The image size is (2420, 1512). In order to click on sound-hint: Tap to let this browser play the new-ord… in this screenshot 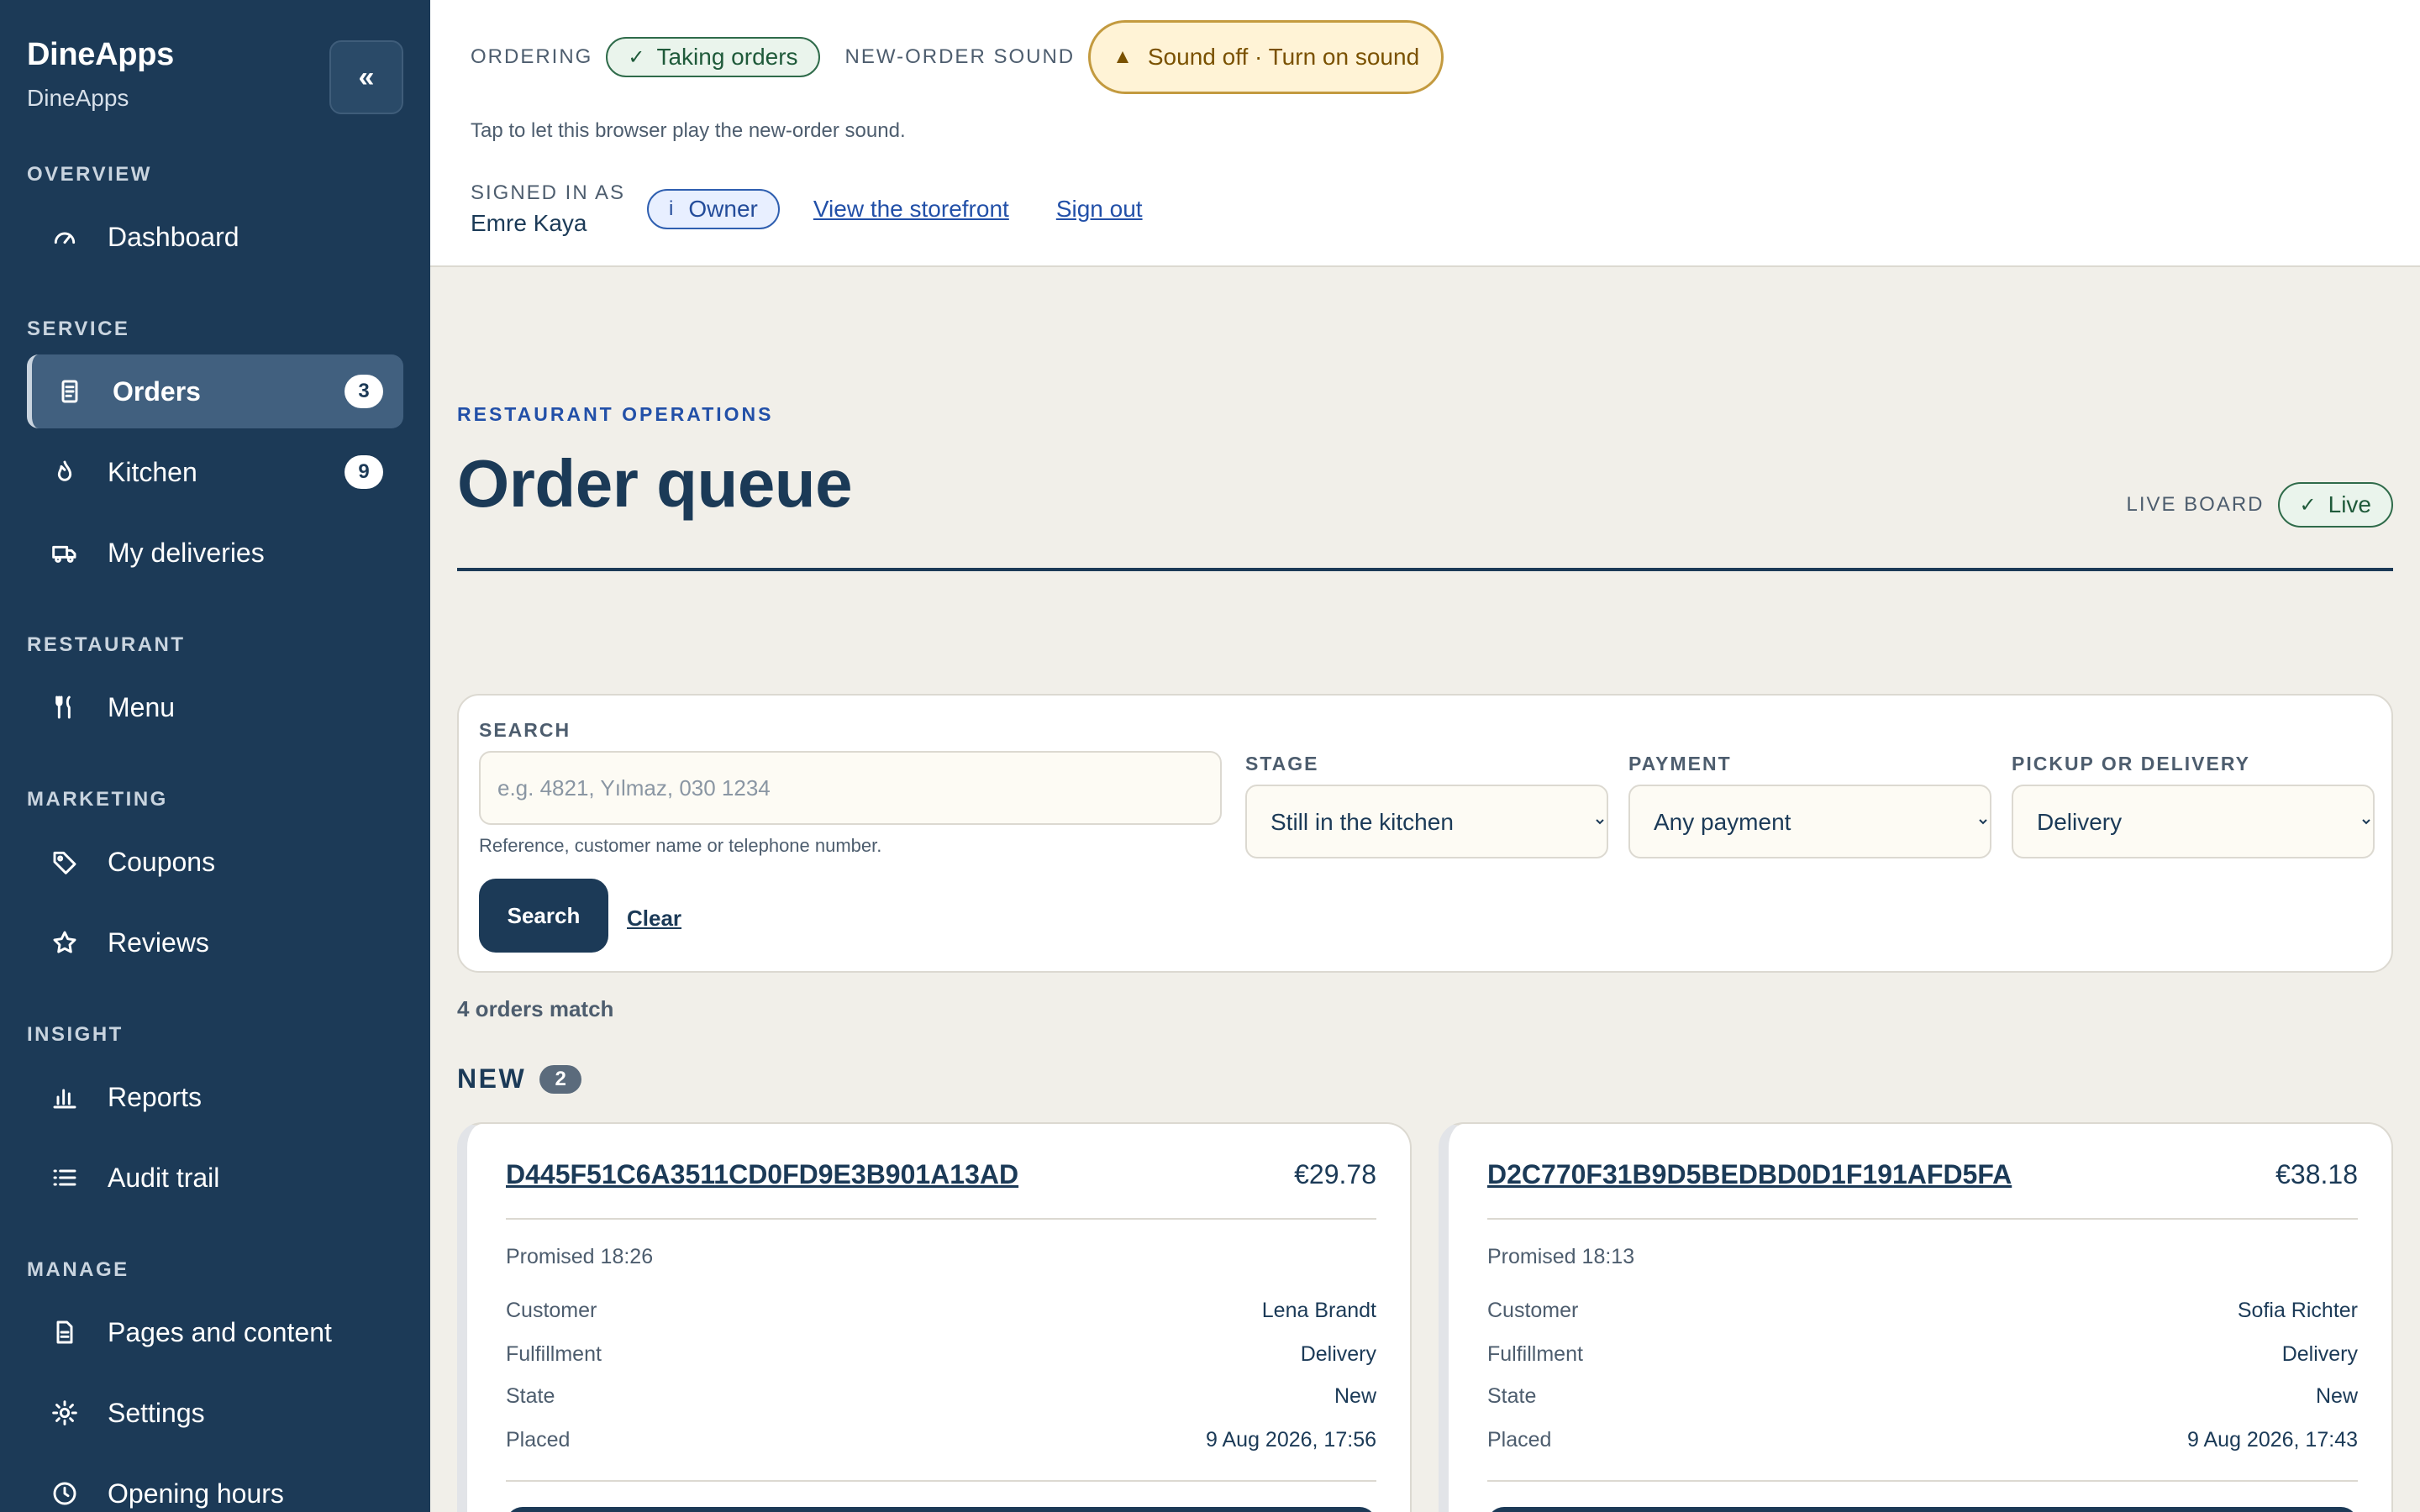, I will do `click(688, 130)`.